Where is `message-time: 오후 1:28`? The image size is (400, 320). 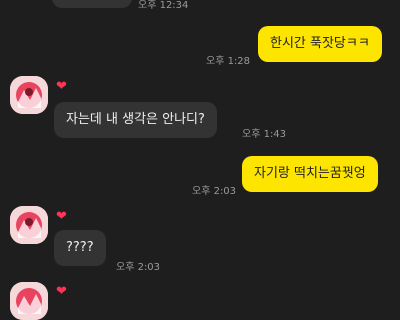 message-time: 오후 1:28 is located at coordinates (228, 61).